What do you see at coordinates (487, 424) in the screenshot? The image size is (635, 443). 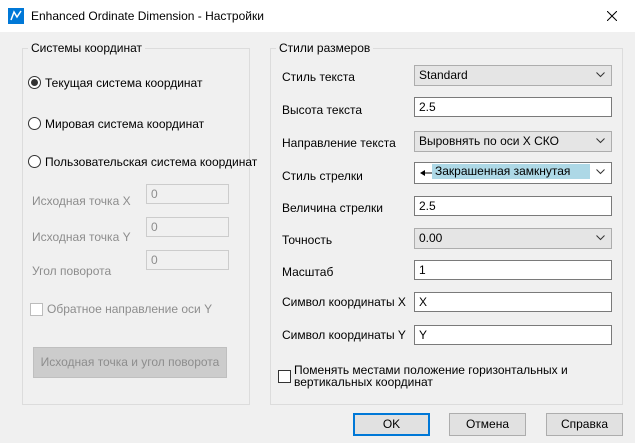 I see `cancel-button: Отмена` at bounding box center [487, 424].